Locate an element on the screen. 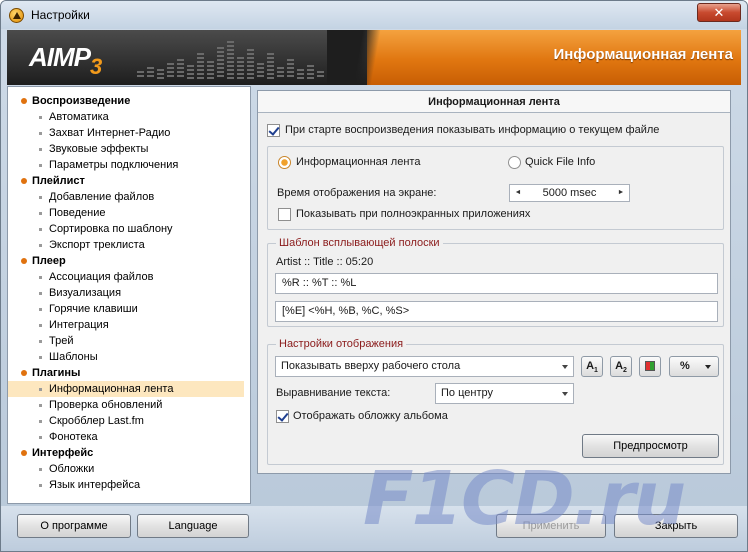  language-button: Language is located at coordinates (193, 526).